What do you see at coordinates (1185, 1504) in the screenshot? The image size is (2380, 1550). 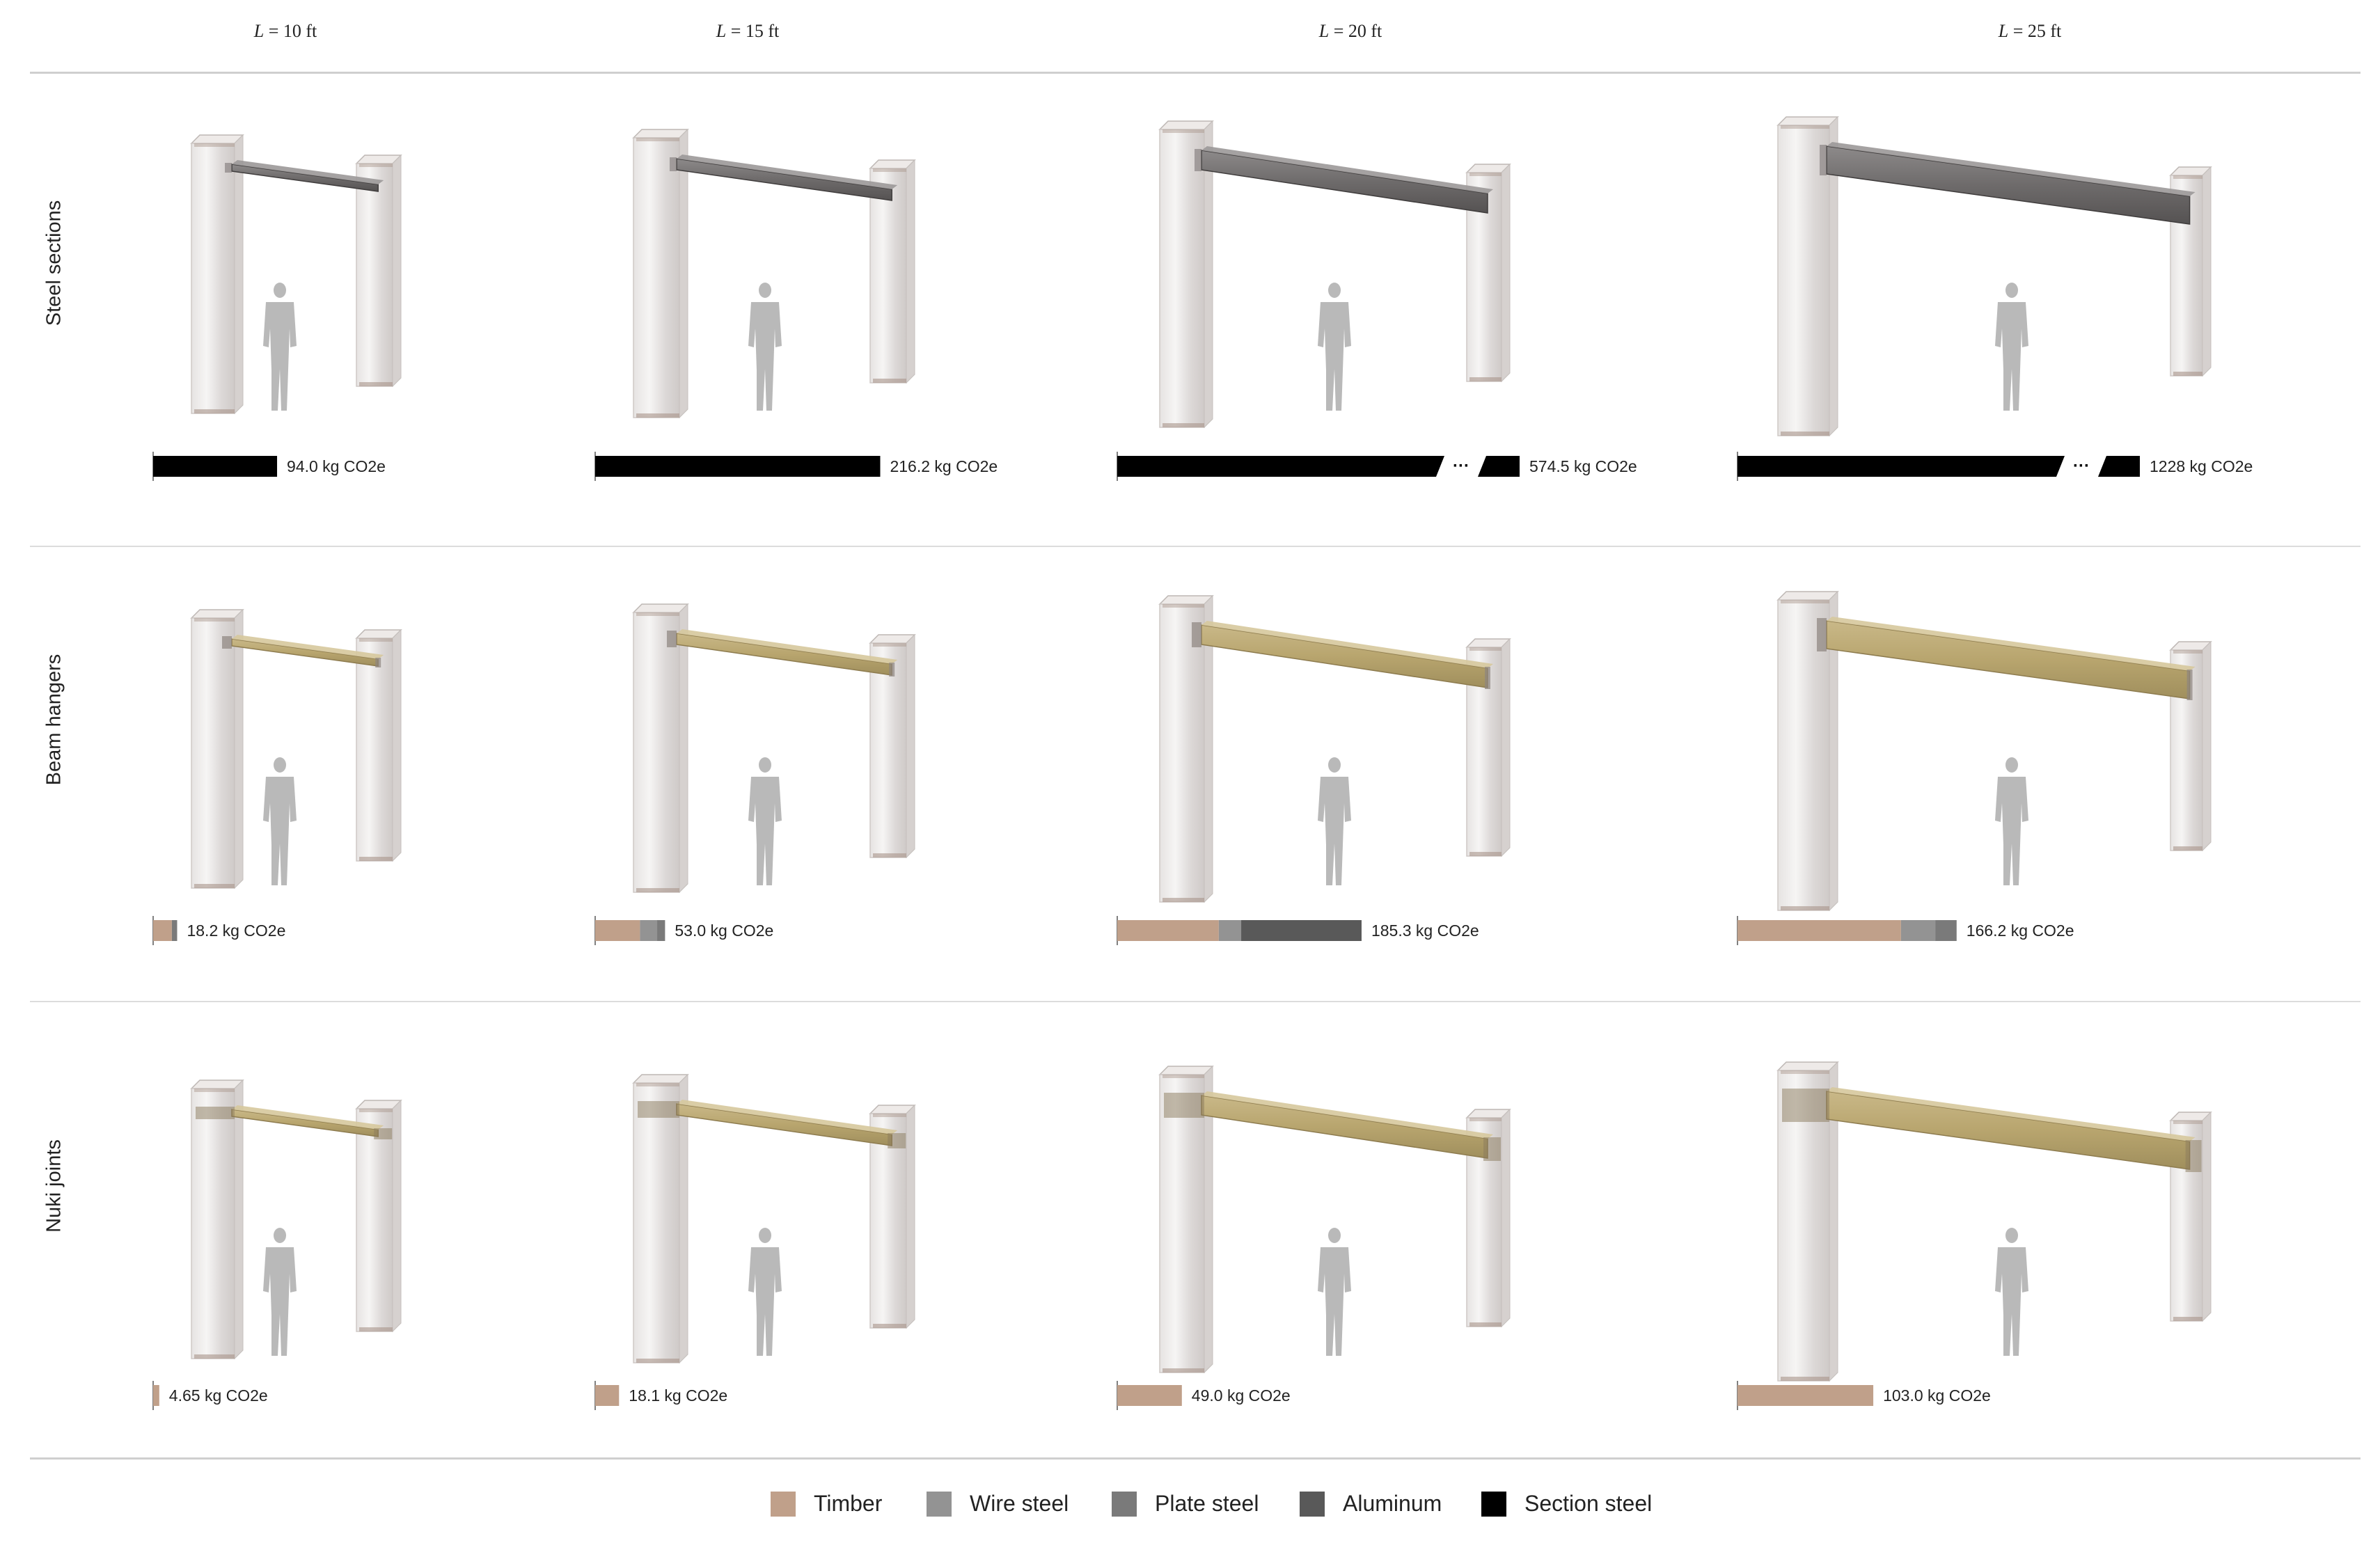 I see `legend-item-plate-steel: Plate steel` at bounding box center [1185, 1504].